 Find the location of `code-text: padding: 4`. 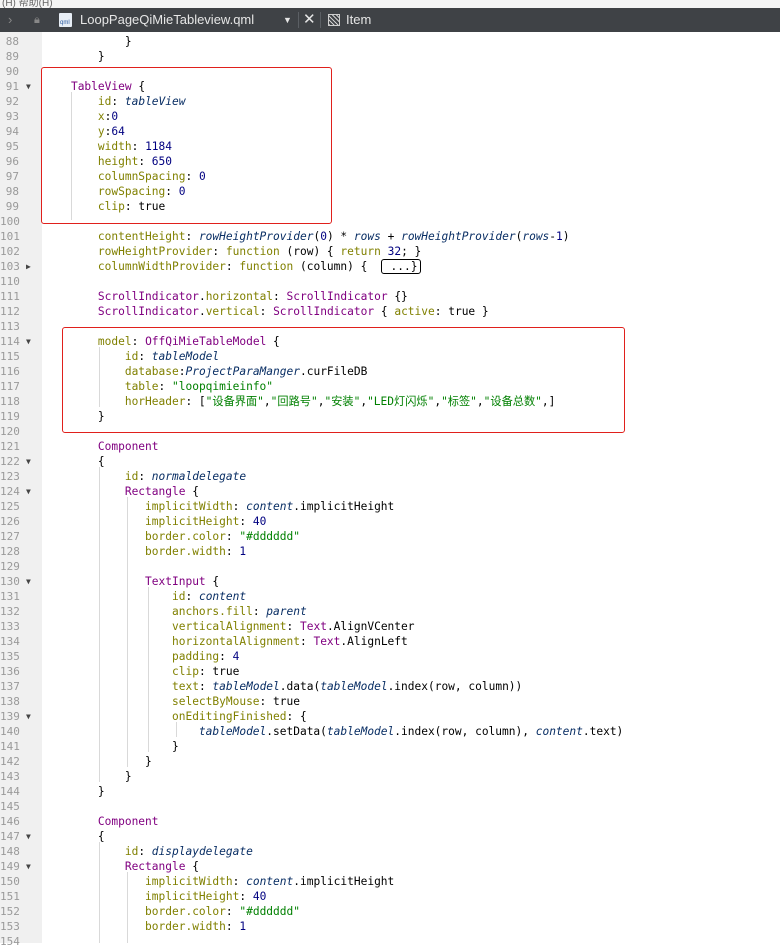

code-text: padding: 4 is located at coordinates (141, 656).